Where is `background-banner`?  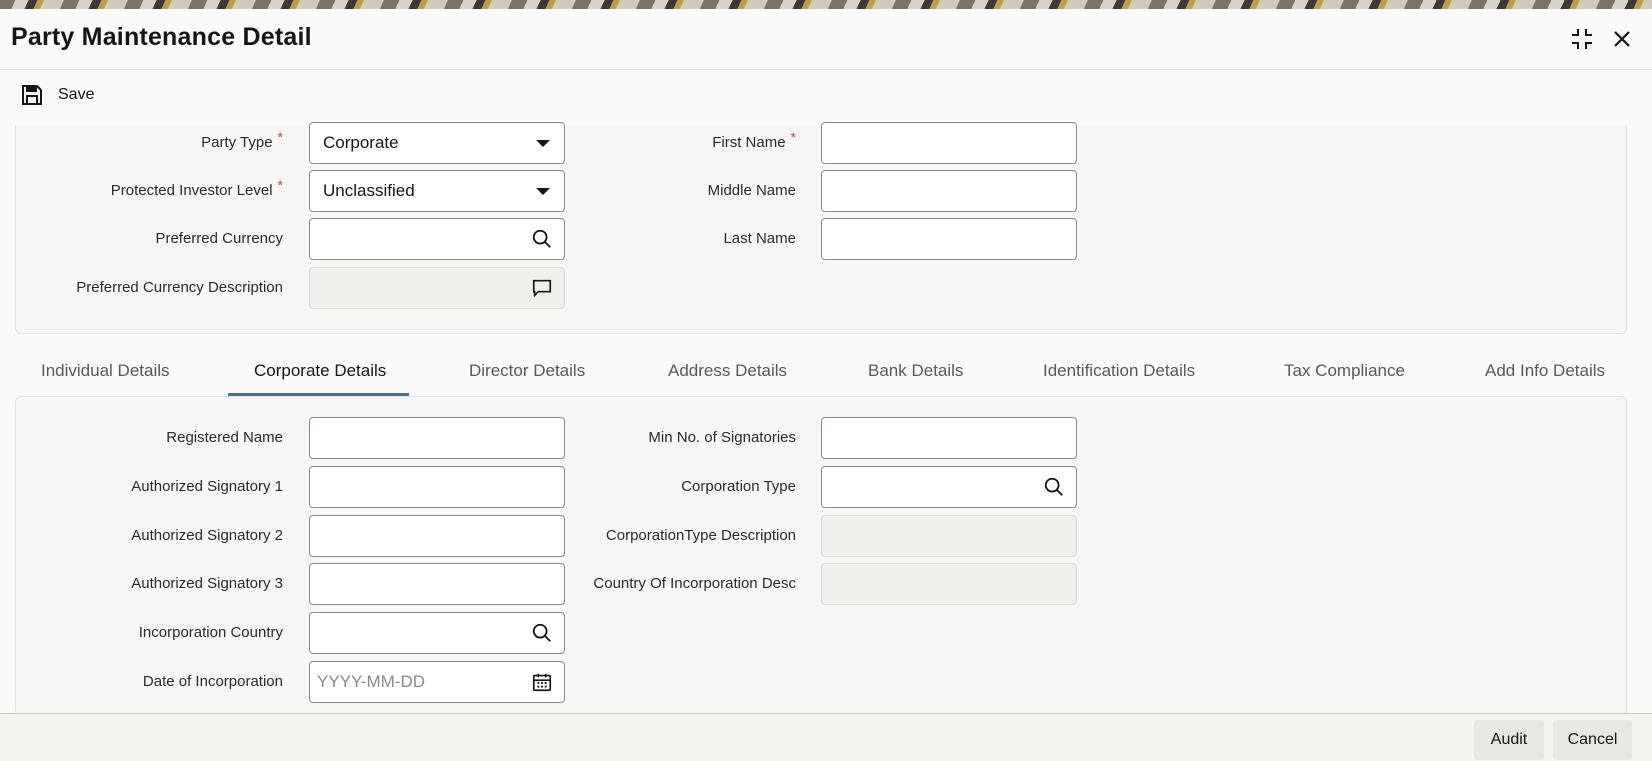 background-banner is located at coordinates (826, 4).